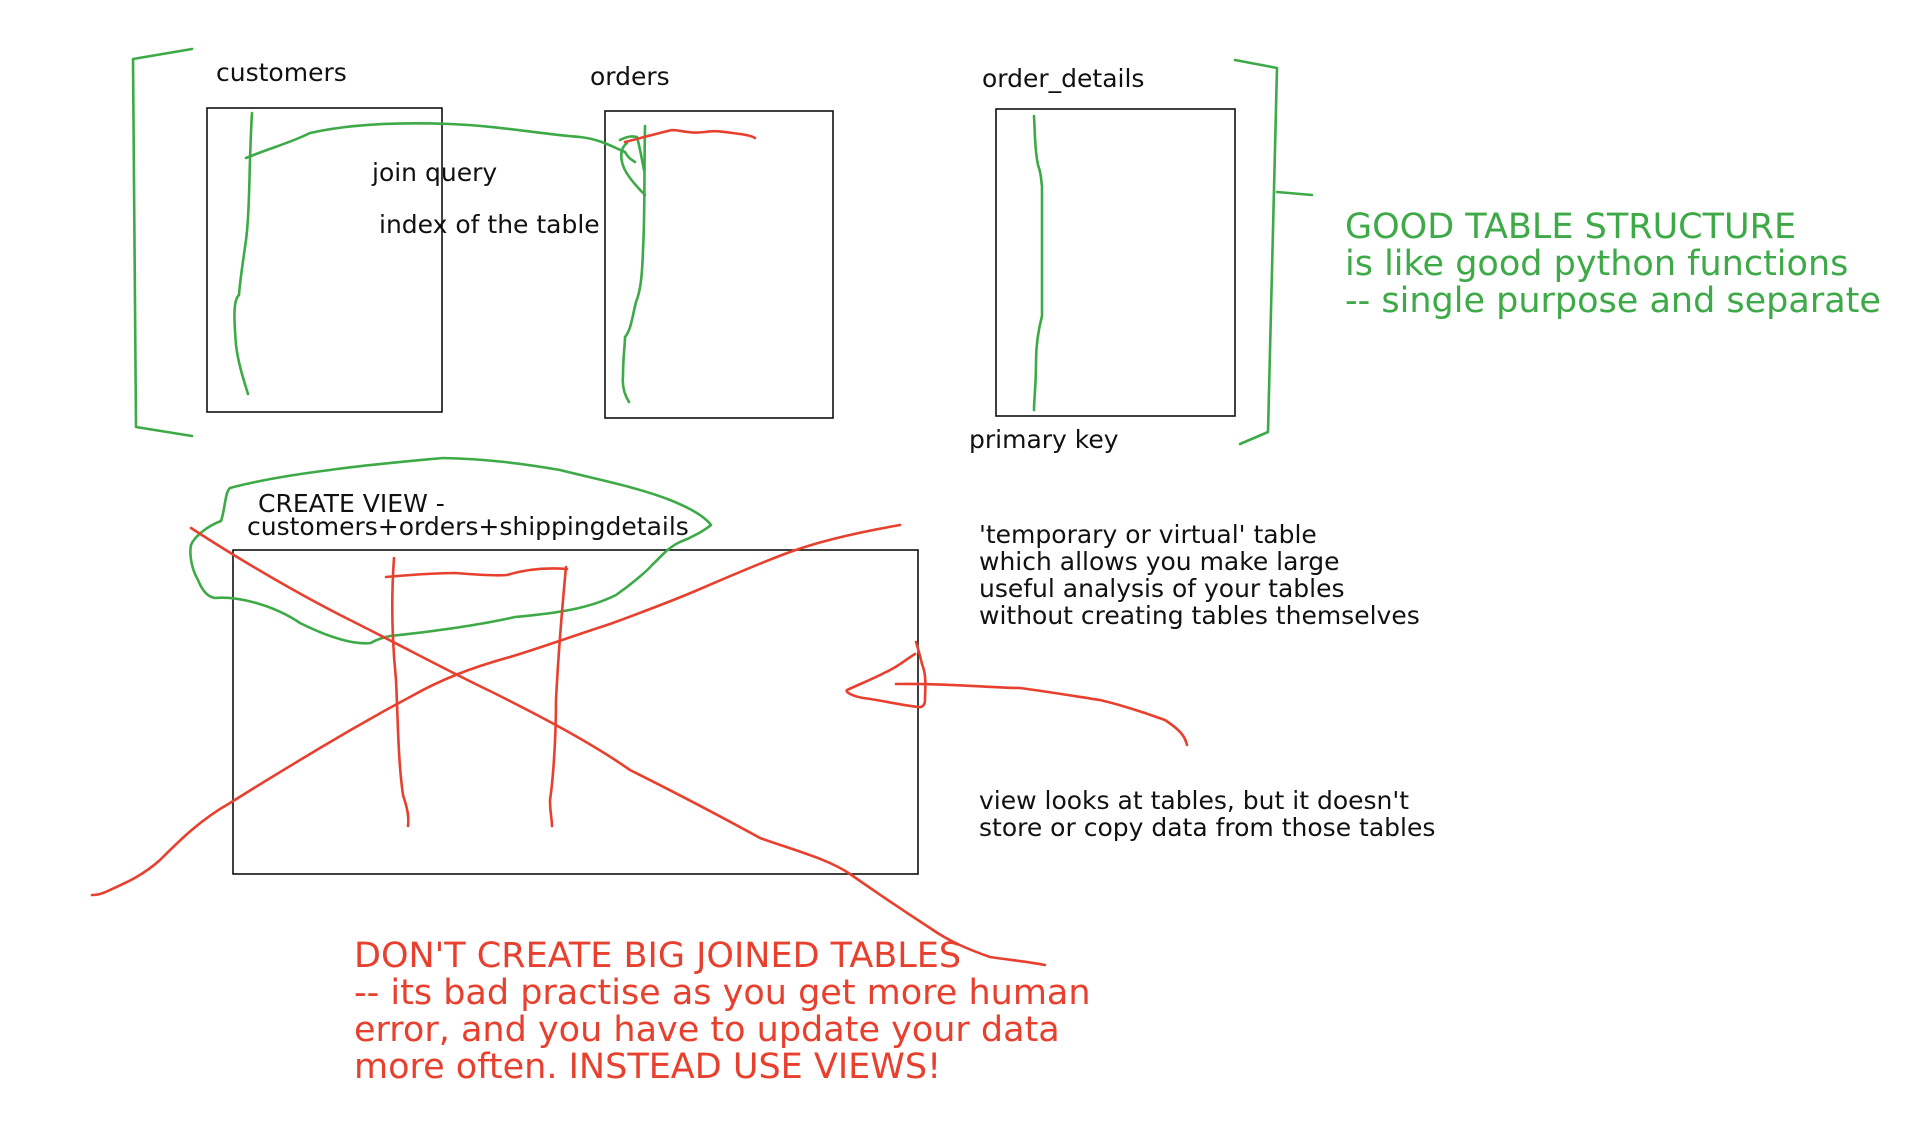 The width and height of the screenshot is (1920, 1129). What do you see at coordinates (1207, 827) in the screenshot?
I see `no-copy-note-line-2: store or copy data from those tables` at bounding box center [1207, 827].